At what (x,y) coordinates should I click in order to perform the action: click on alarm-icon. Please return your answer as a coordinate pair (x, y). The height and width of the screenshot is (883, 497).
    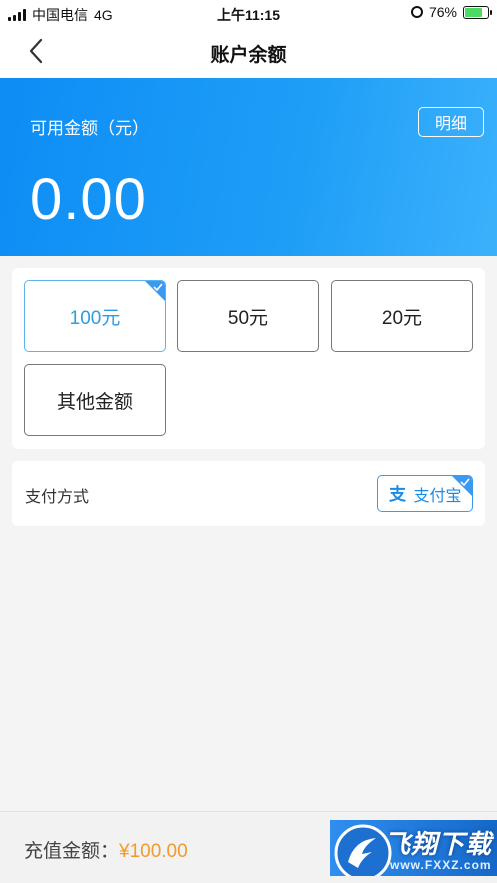
    Looking at the image, I should click on (416, 12).